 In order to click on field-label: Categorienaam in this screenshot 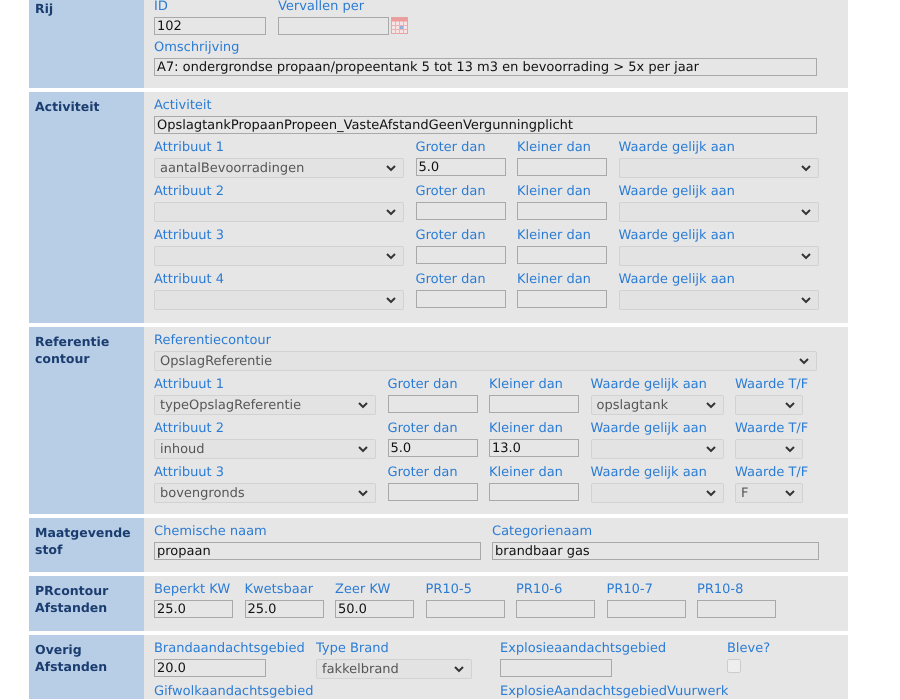, I will do `click(542, 532)`.